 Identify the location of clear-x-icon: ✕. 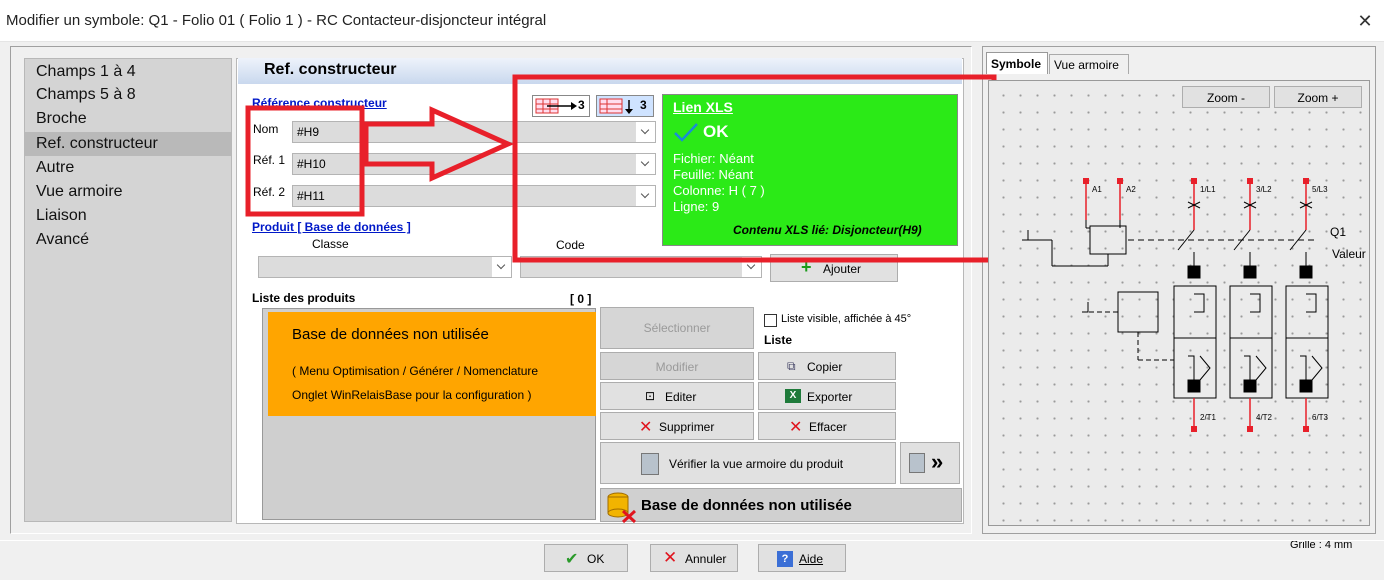
(796, 427).